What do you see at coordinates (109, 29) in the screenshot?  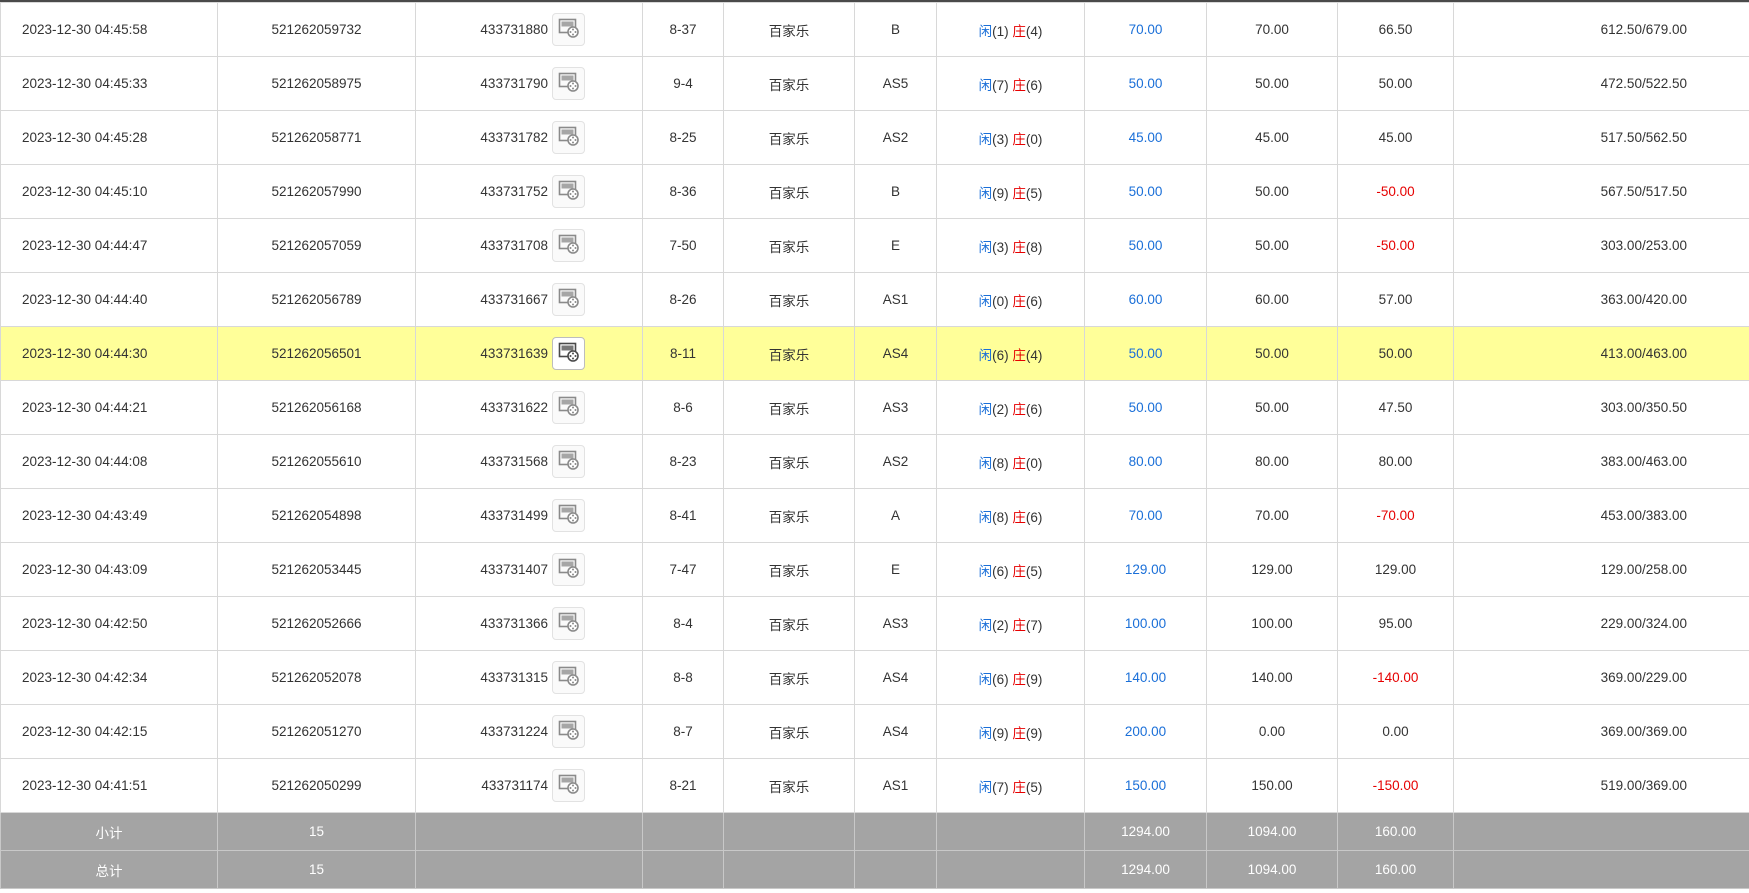 I see `bet-time: 2023-12-30 04:45:58` at bounding box center [109, 29].